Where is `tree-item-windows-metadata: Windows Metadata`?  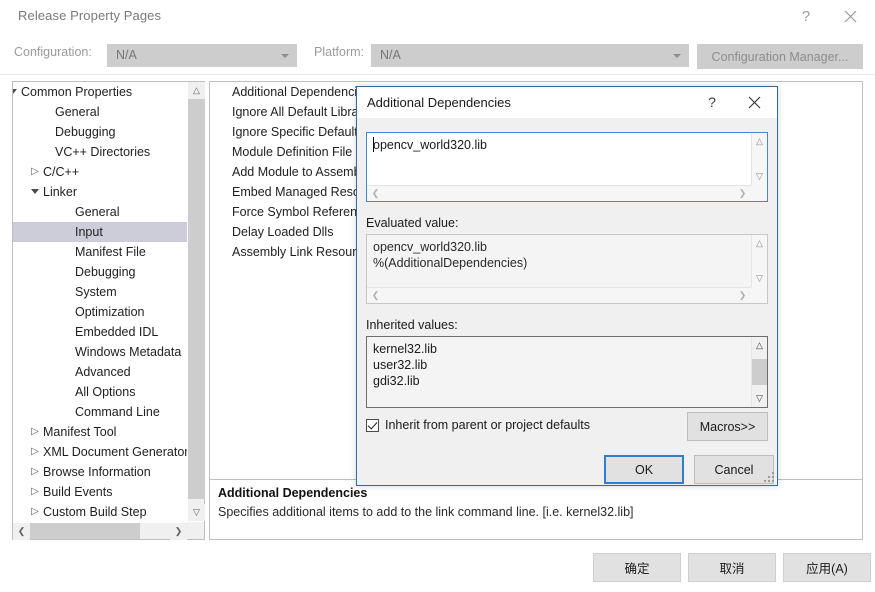
tree-item-windows-metadata: Windows Metadata is located at coordinates (100, 352).